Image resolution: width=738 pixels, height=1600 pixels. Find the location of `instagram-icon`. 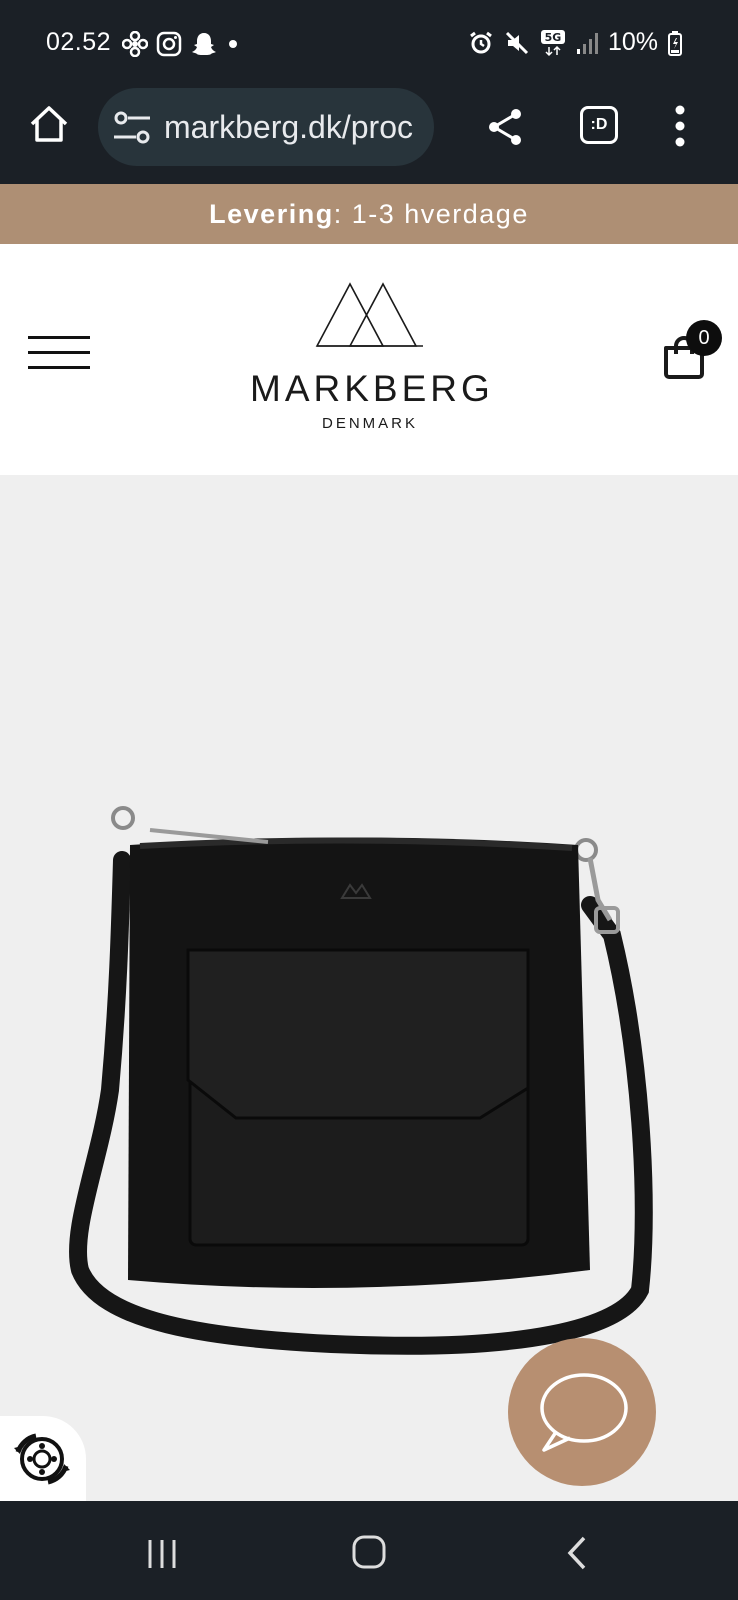

instagram-icon is located at coordinates (169, 44).